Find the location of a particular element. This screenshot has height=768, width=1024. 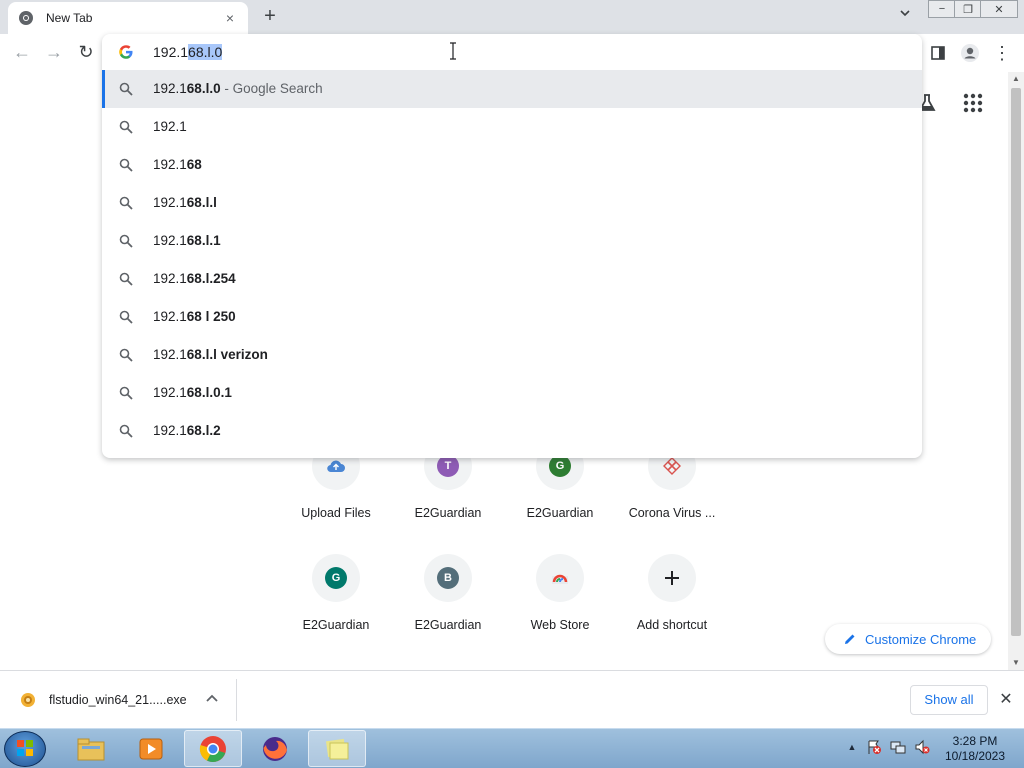

shelf-divider is located at coordinates (236, 700).